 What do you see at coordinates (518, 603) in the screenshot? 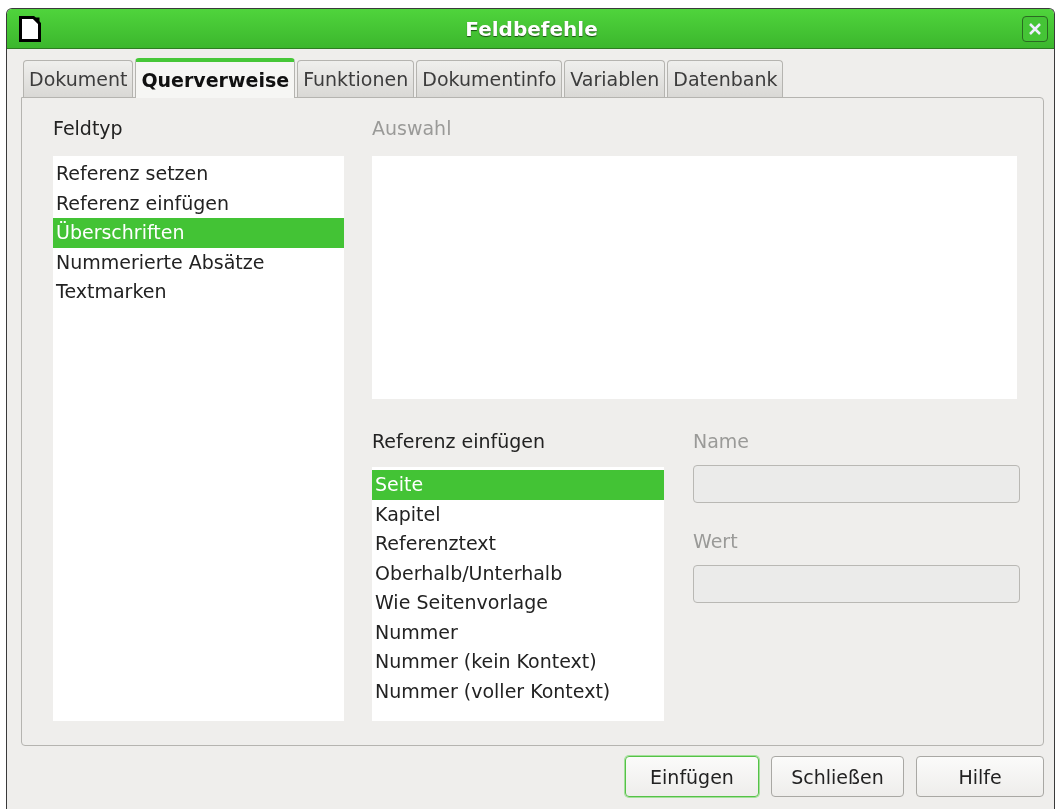
I see `list-item: Wie Seitenvorlage` at bounding box center [518, 603].